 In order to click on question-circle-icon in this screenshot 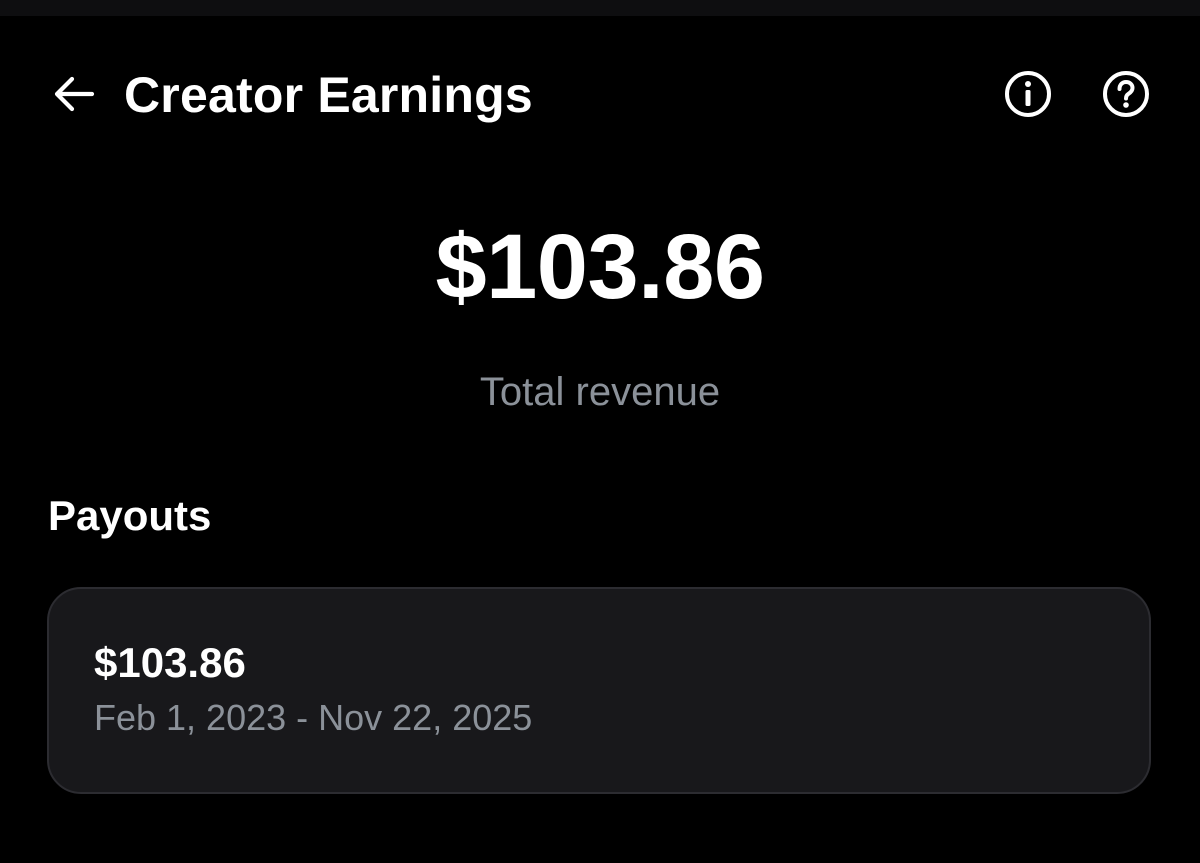, I will do `click(1126, 96)`.